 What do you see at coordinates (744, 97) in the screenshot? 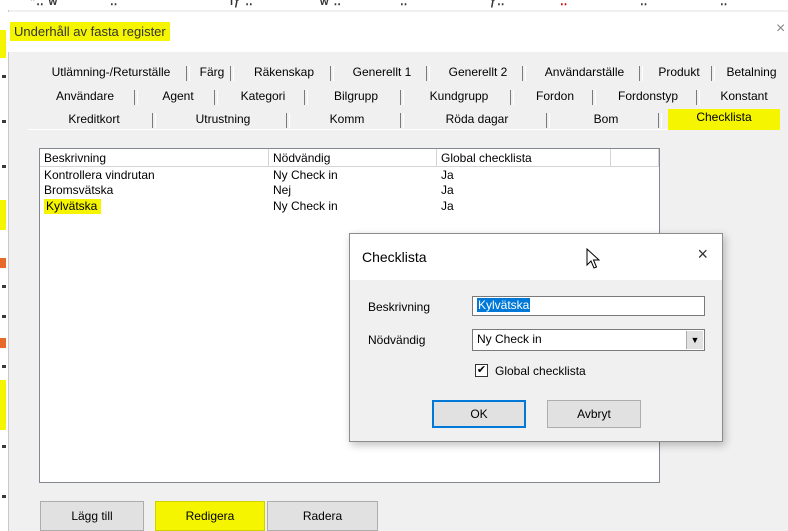
I see `tab-konstant: Konstant` at bounding box center [744, 97].